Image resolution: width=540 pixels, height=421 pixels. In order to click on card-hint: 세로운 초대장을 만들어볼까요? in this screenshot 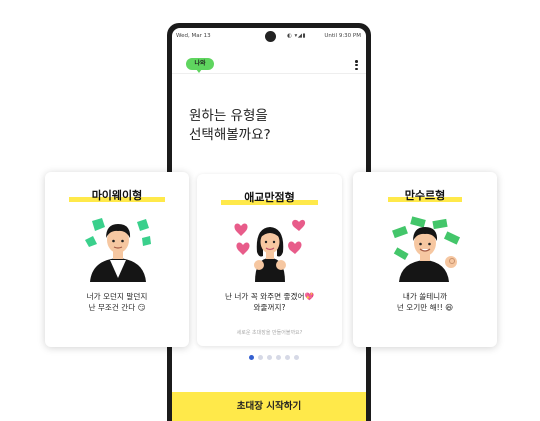, I will do `click(269, 333)`.